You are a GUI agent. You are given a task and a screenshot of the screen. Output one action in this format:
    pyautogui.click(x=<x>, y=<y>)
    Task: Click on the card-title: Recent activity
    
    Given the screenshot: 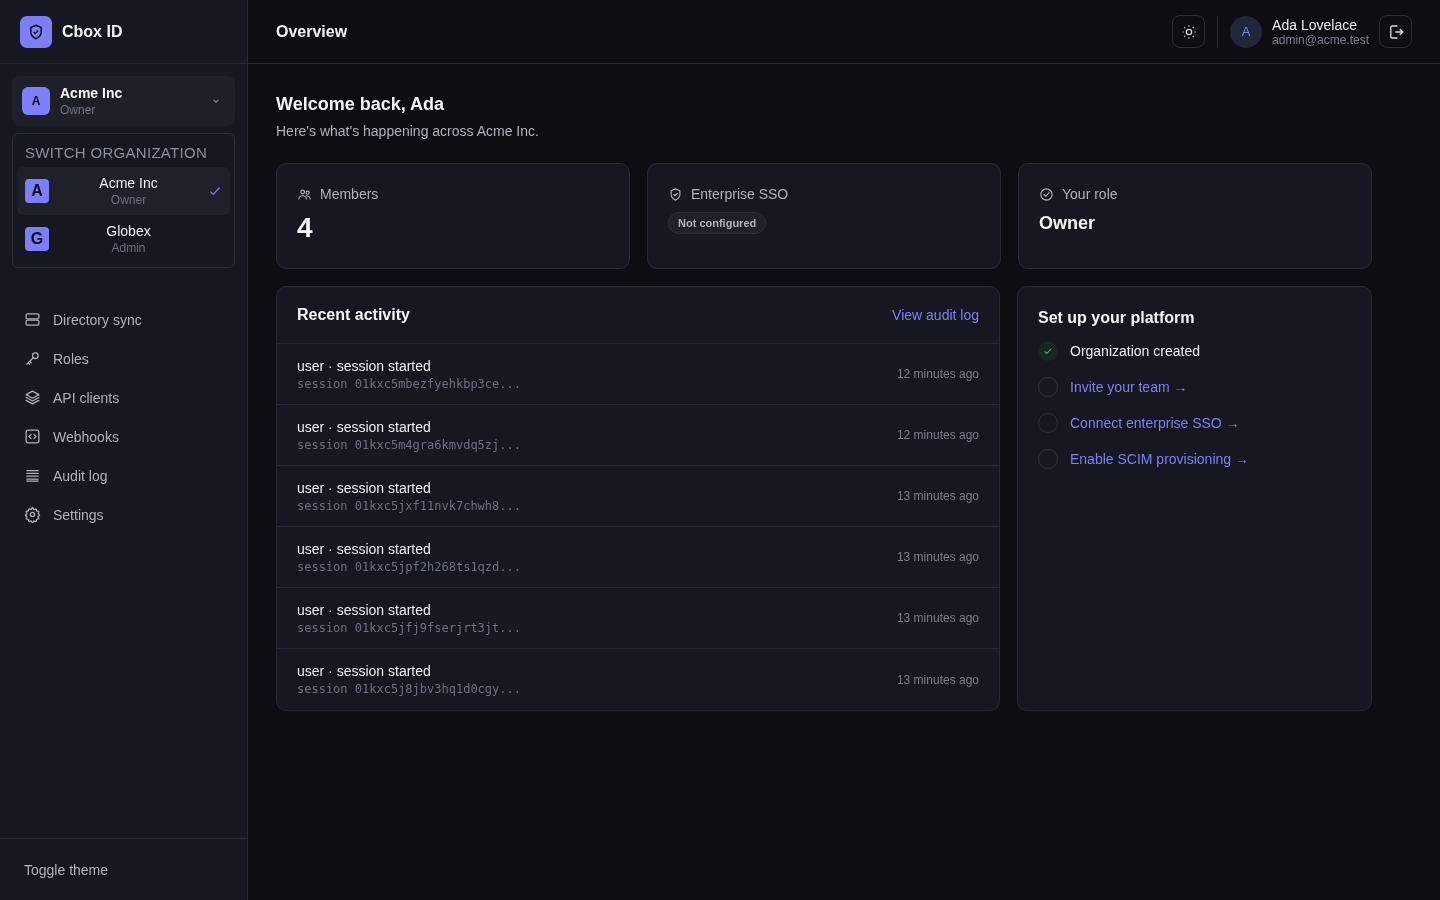 What is the action you would take?
    pyautogui.click(x=353, y=315)
    